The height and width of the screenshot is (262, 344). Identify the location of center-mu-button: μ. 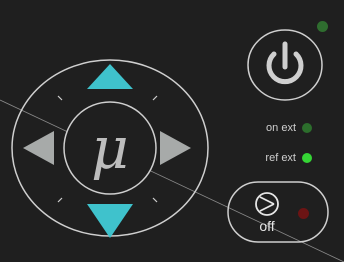
(110, 148).